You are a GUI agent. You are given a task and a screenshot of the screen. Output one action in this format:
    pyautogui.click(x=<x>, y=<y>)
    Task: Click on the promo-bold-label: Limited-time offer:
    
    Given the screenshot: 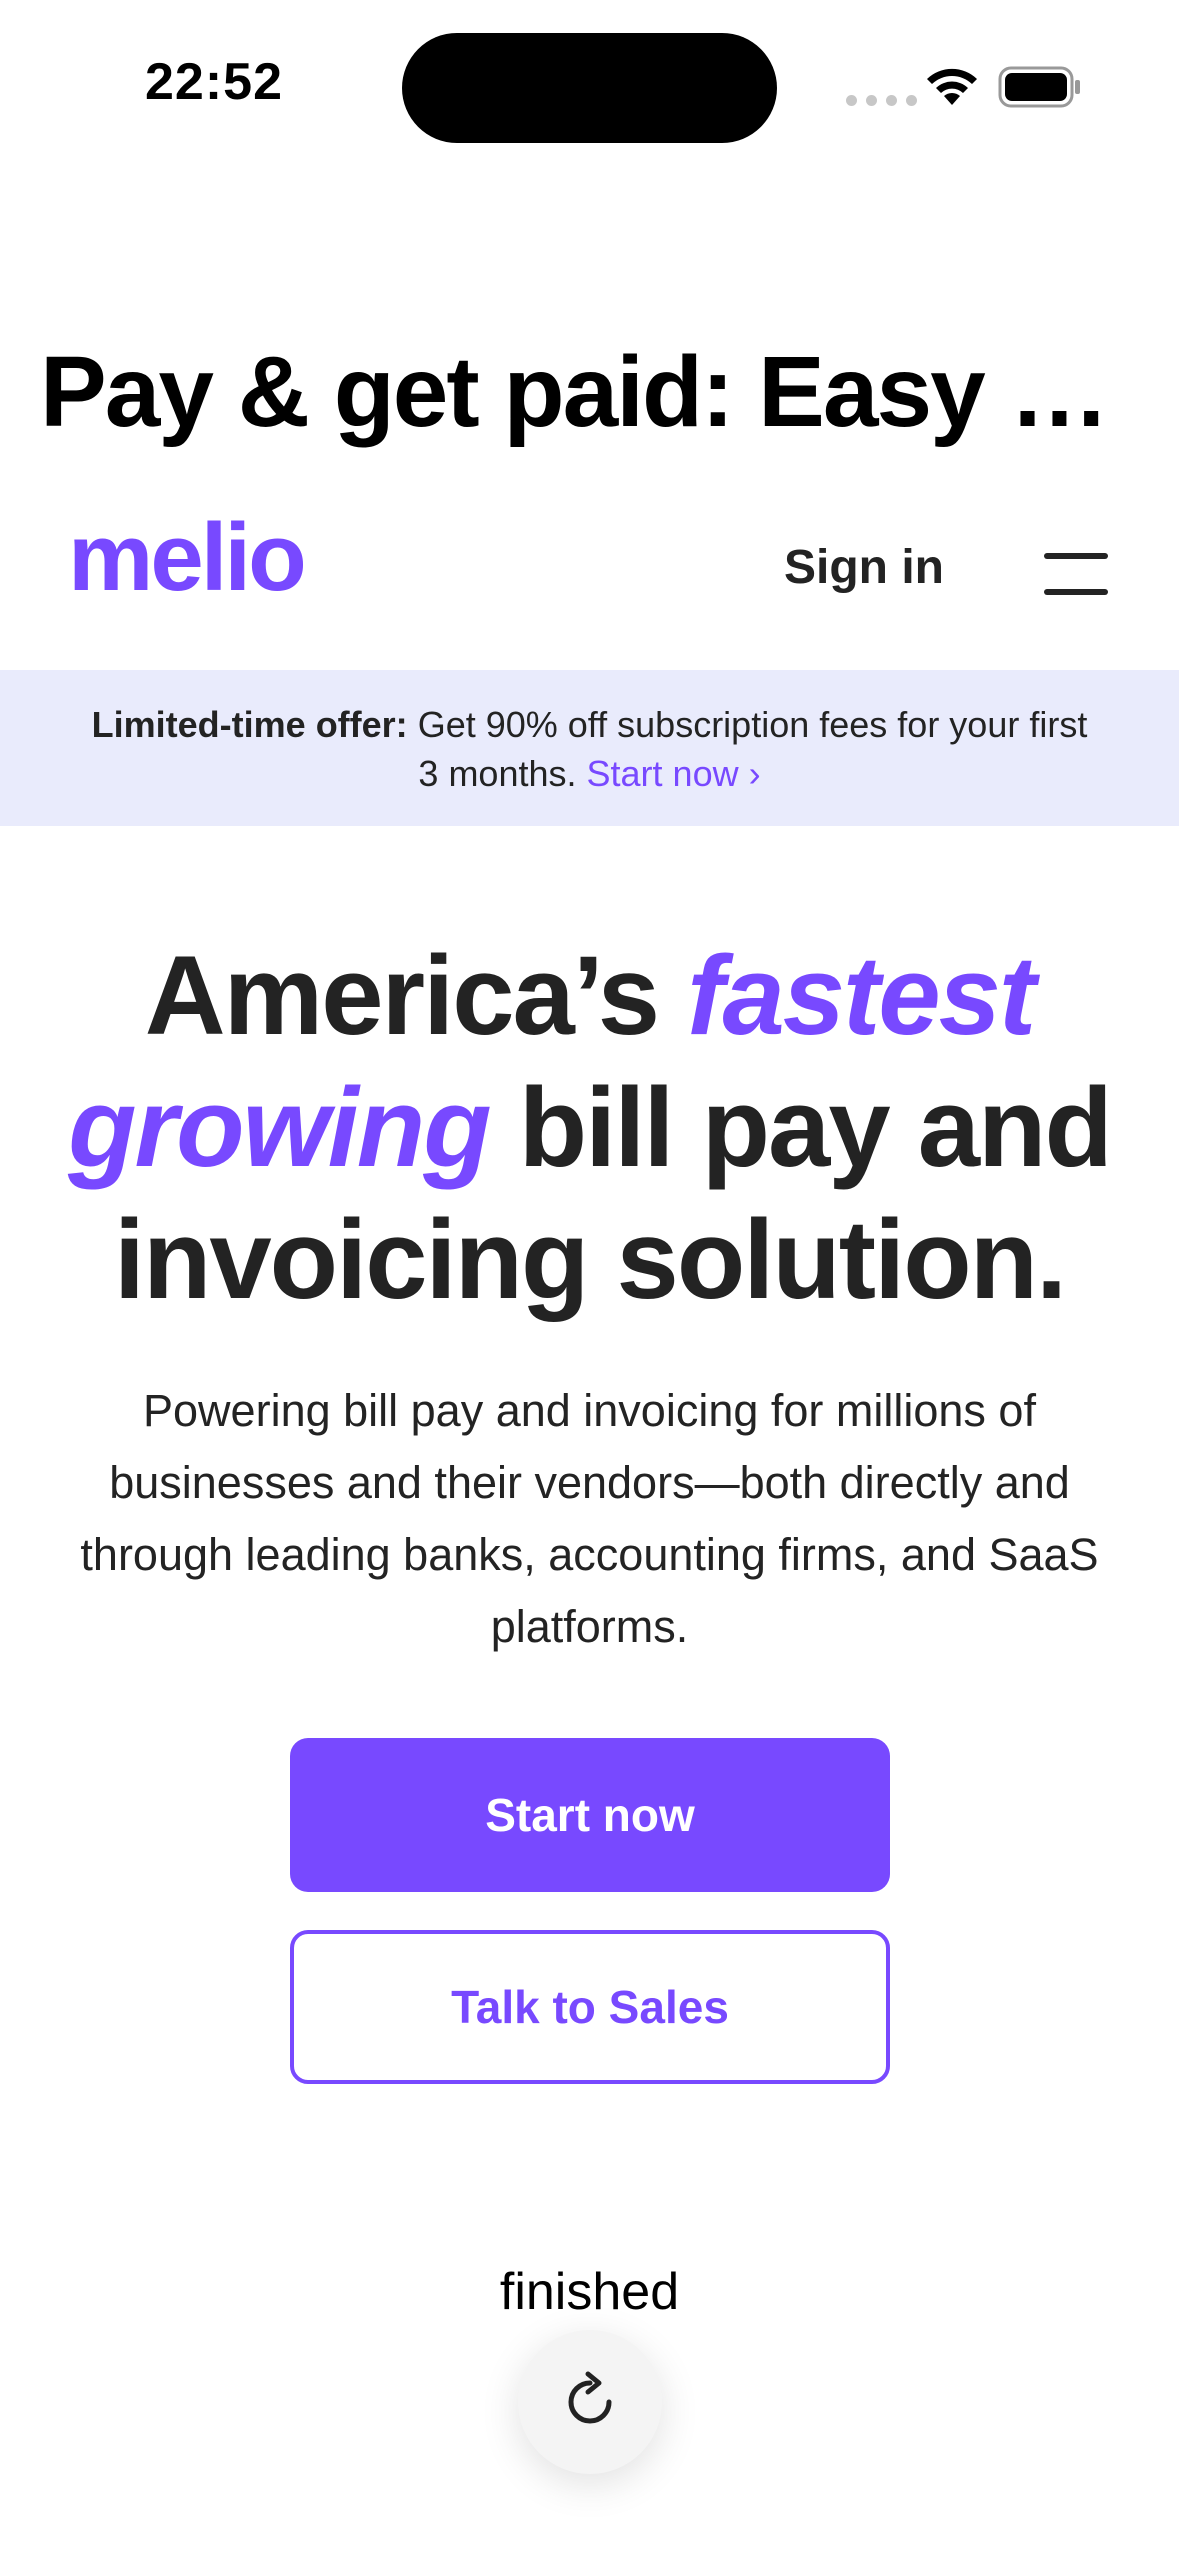 What is the action you would take?
    pyautogui.click(x=249, y=724)
    